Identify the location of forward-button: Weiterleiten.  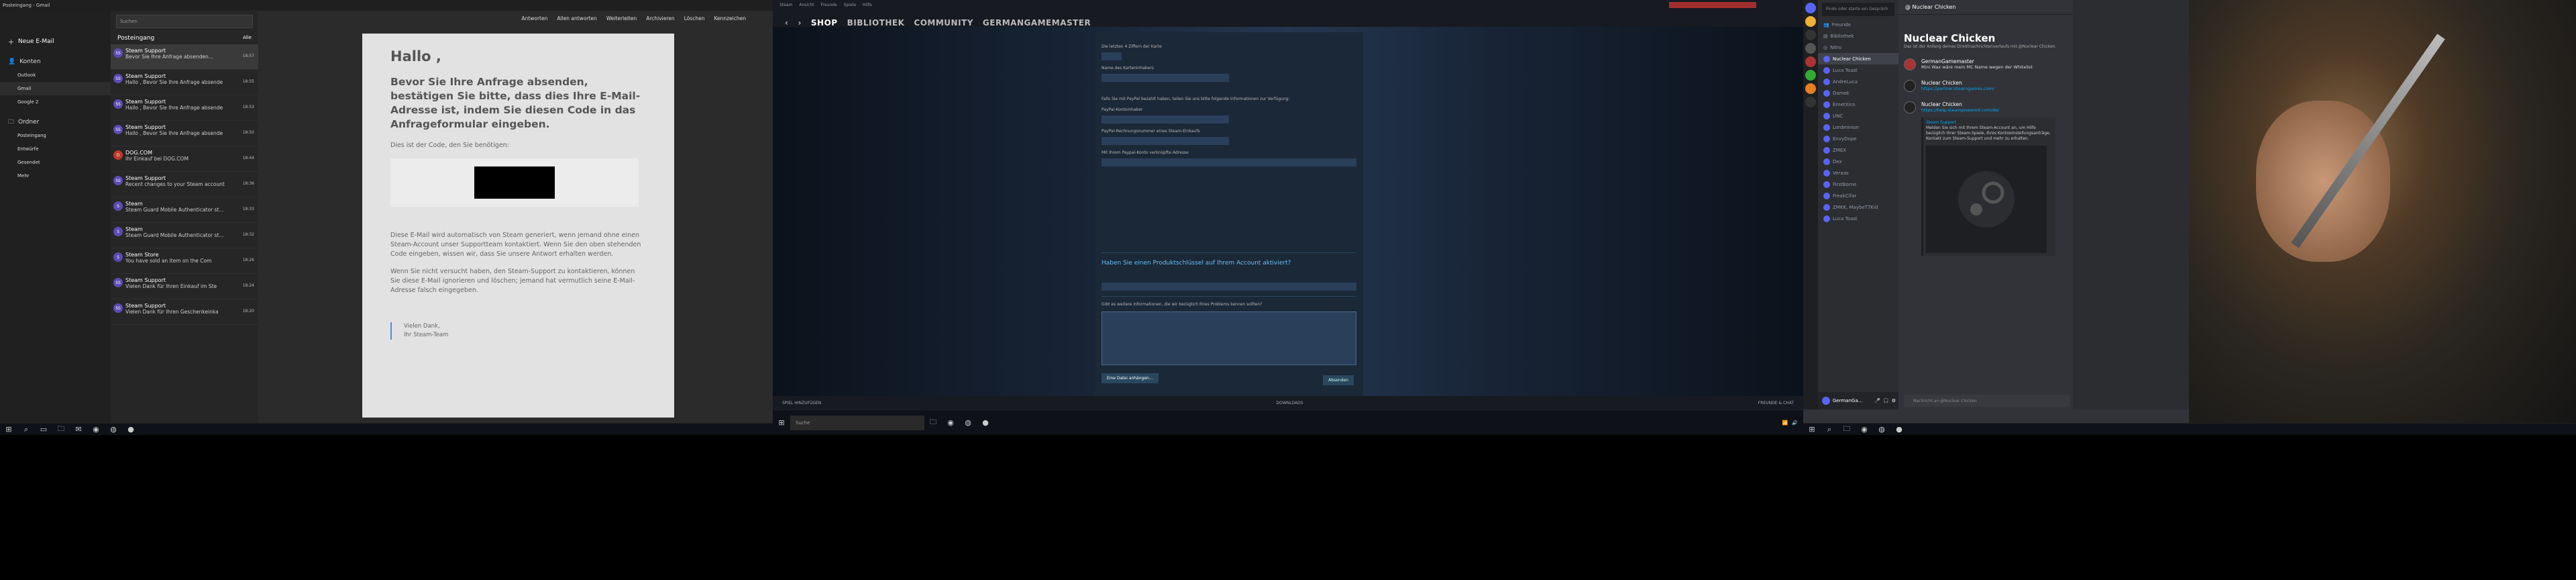
(621, 18).